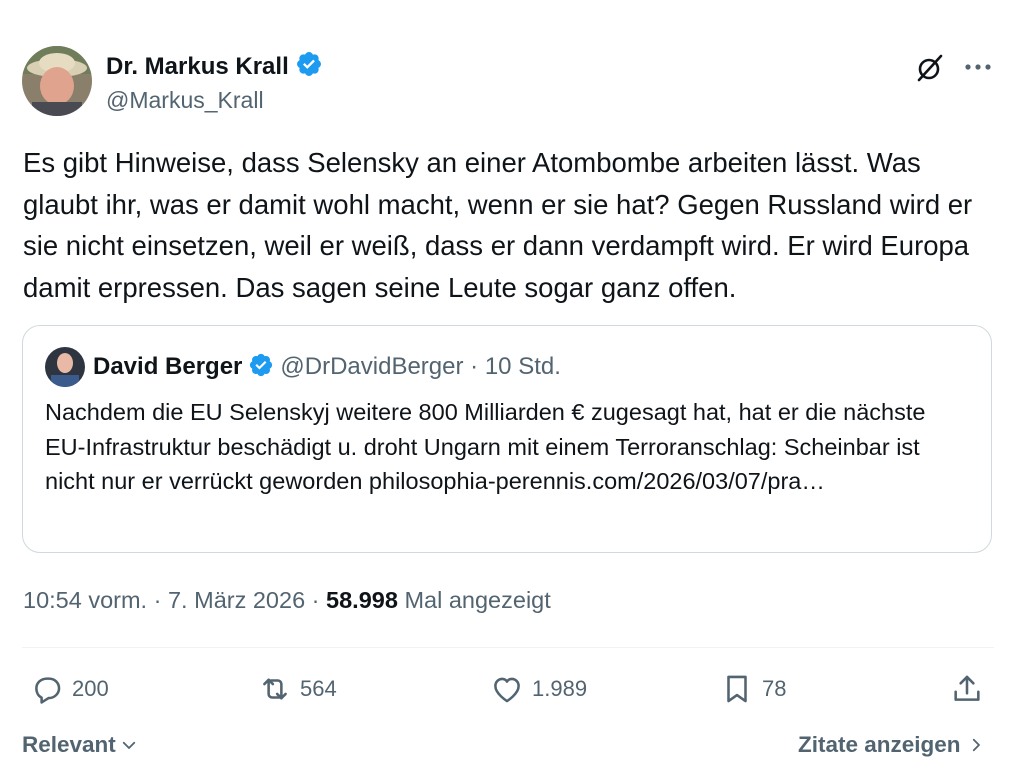  I want to click on author-name-text: Dr. Markus Krall, so click(197, 66).